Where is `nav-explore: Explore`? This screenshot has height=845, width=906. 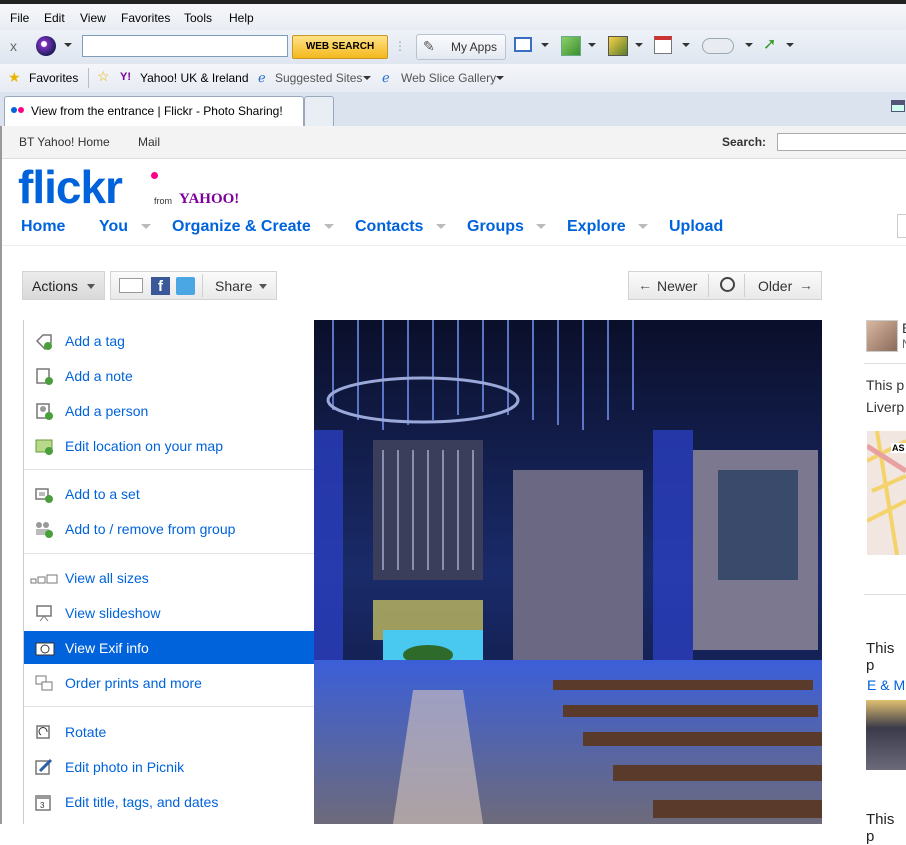
nav-explore: Explore is located at coordinates (596, 227).